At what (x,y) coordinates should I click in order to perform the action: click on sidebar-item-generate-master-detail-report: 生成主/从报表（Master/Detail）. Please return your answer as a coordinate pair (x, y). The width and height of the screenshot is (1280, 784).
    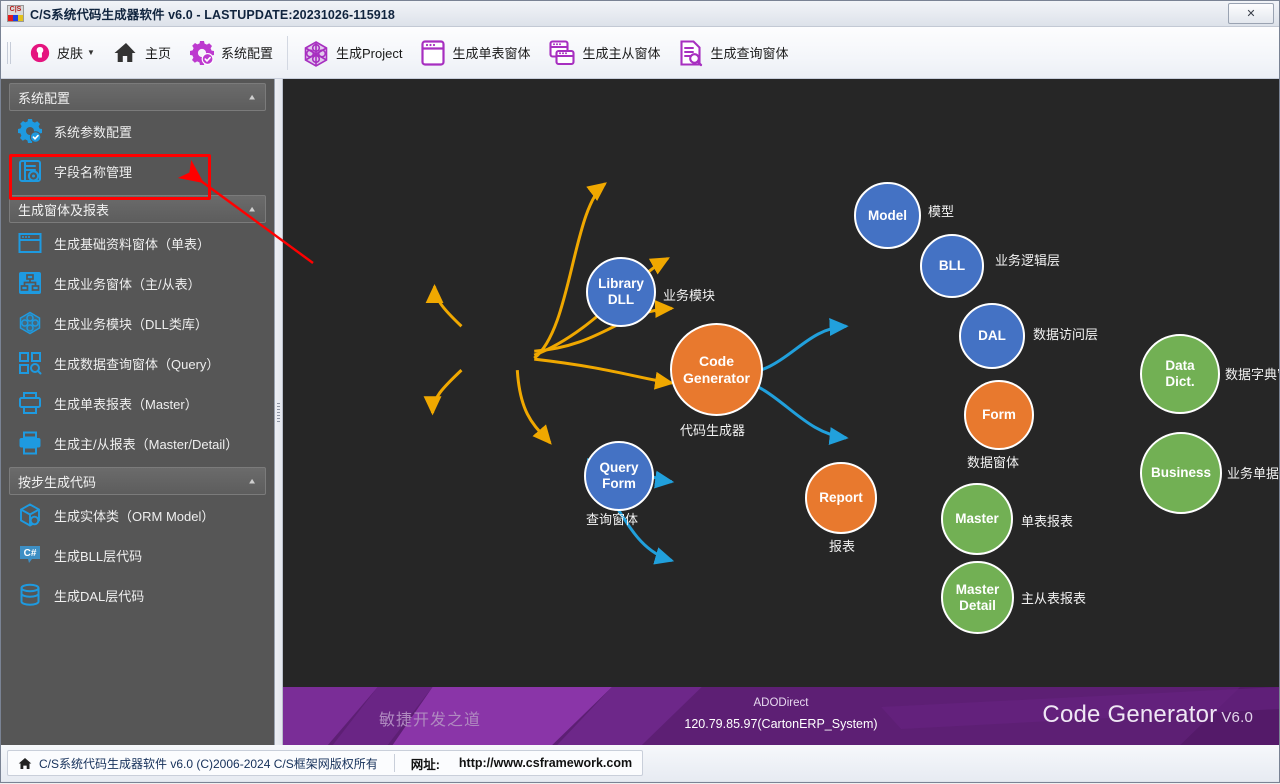
    Looking at the image, I should click on (137, 443).